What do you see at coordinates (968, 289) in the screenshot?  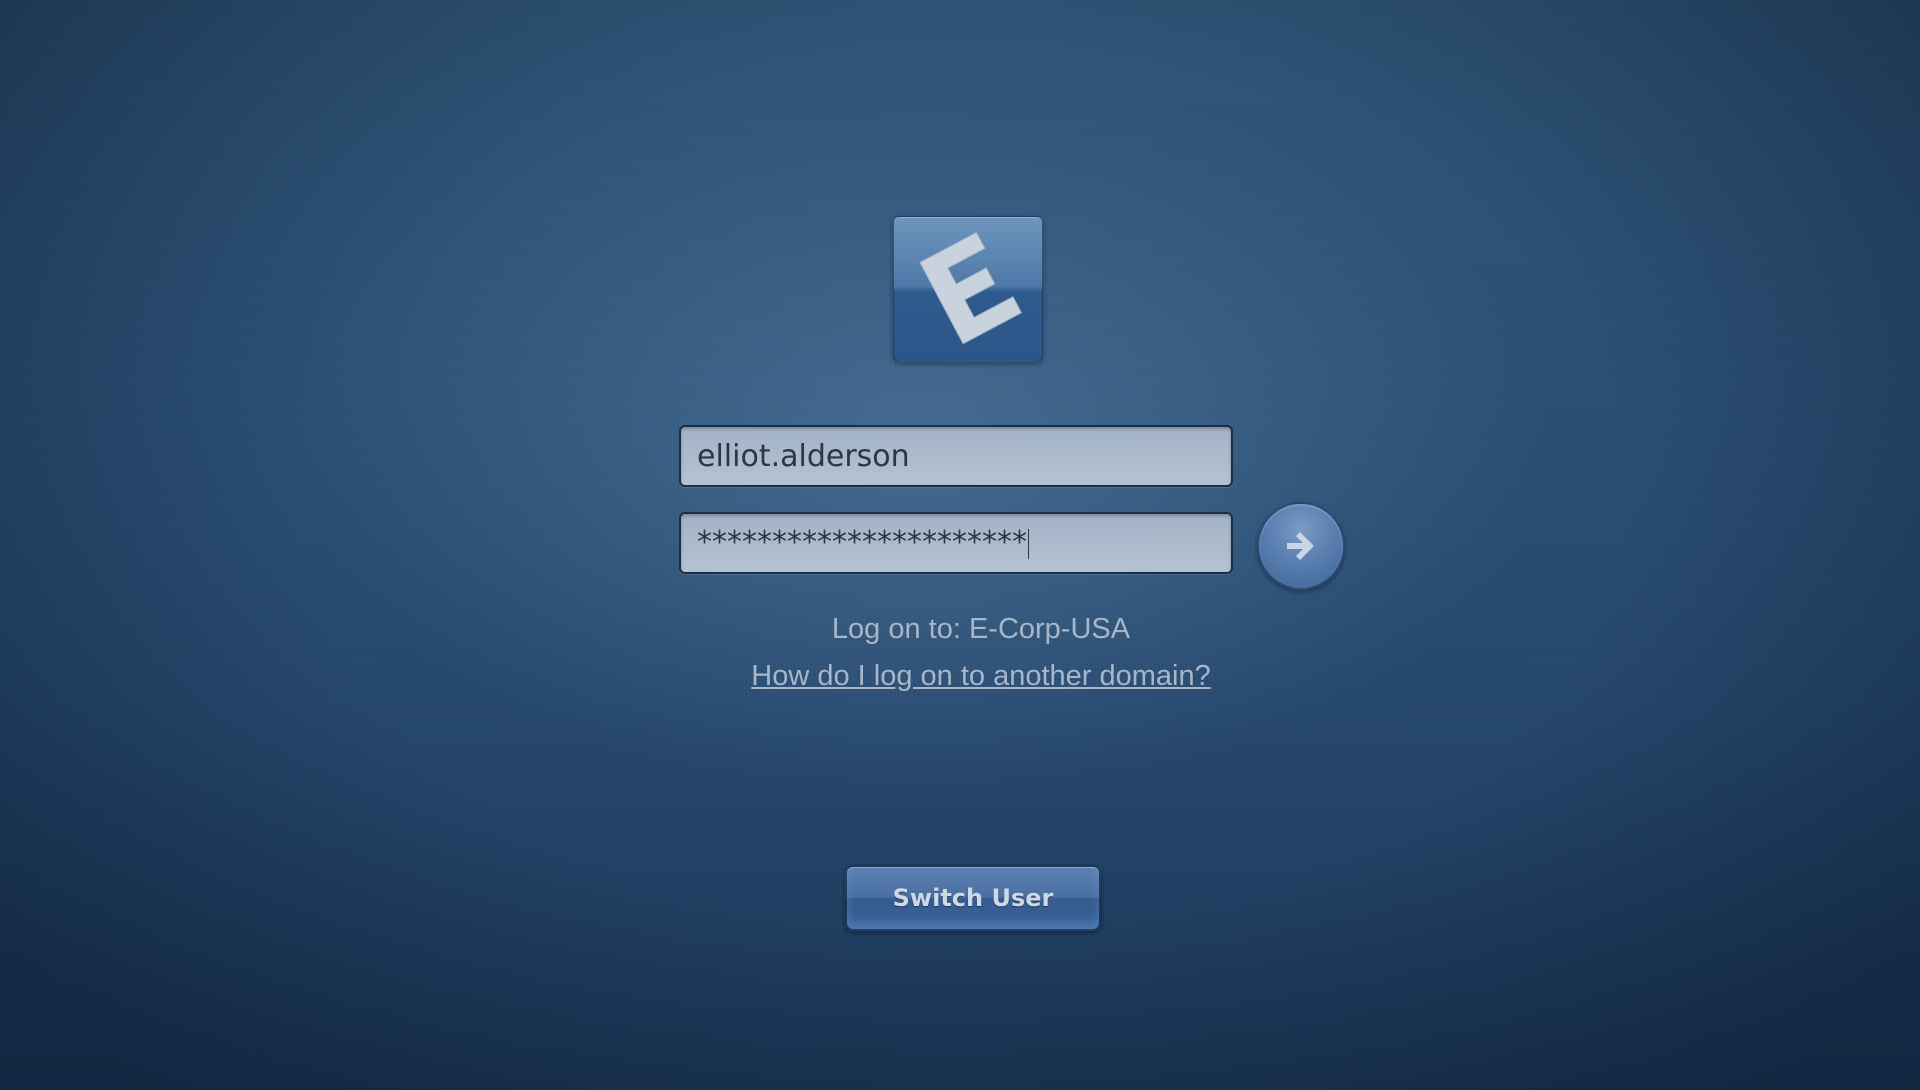 I see `e-corp-logo` at bounding box center [968, 289].